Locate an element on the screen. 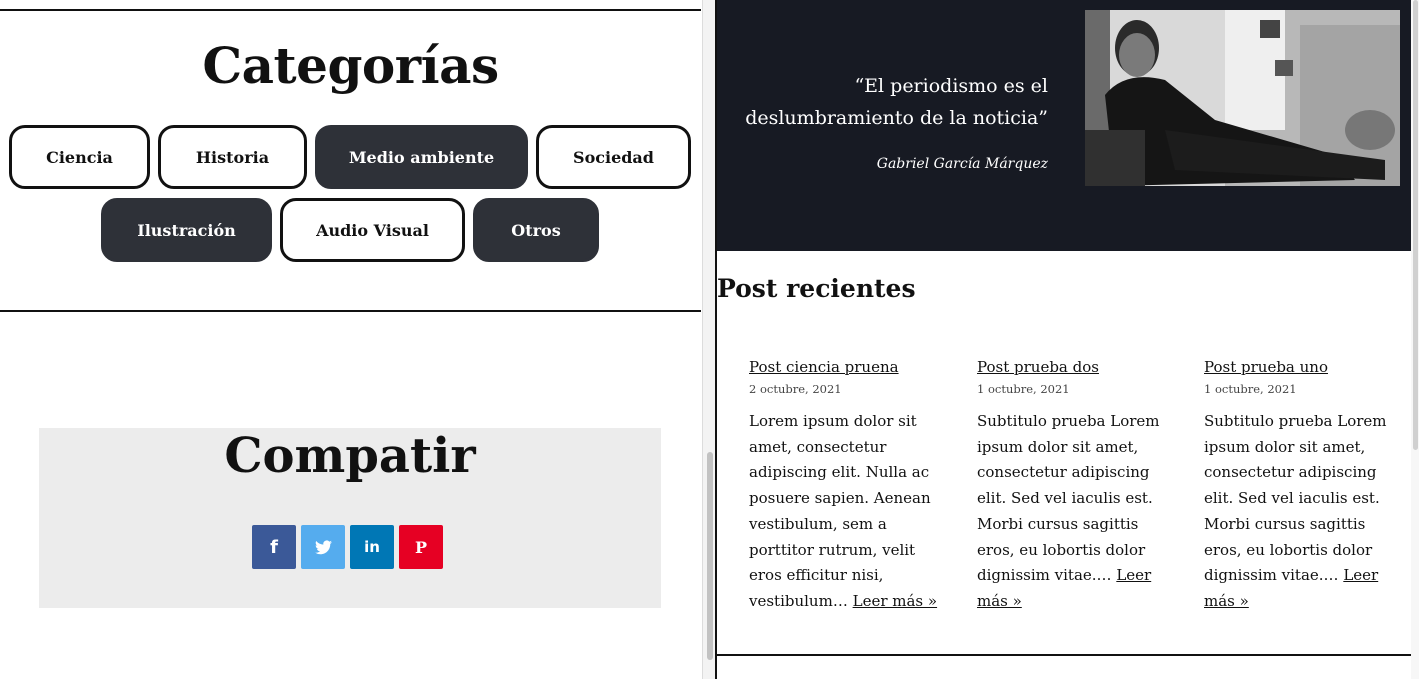 The width and height of the screenshot is (1419, 679). category-ciencia: Ciencia is located at coordinates (79, 157).